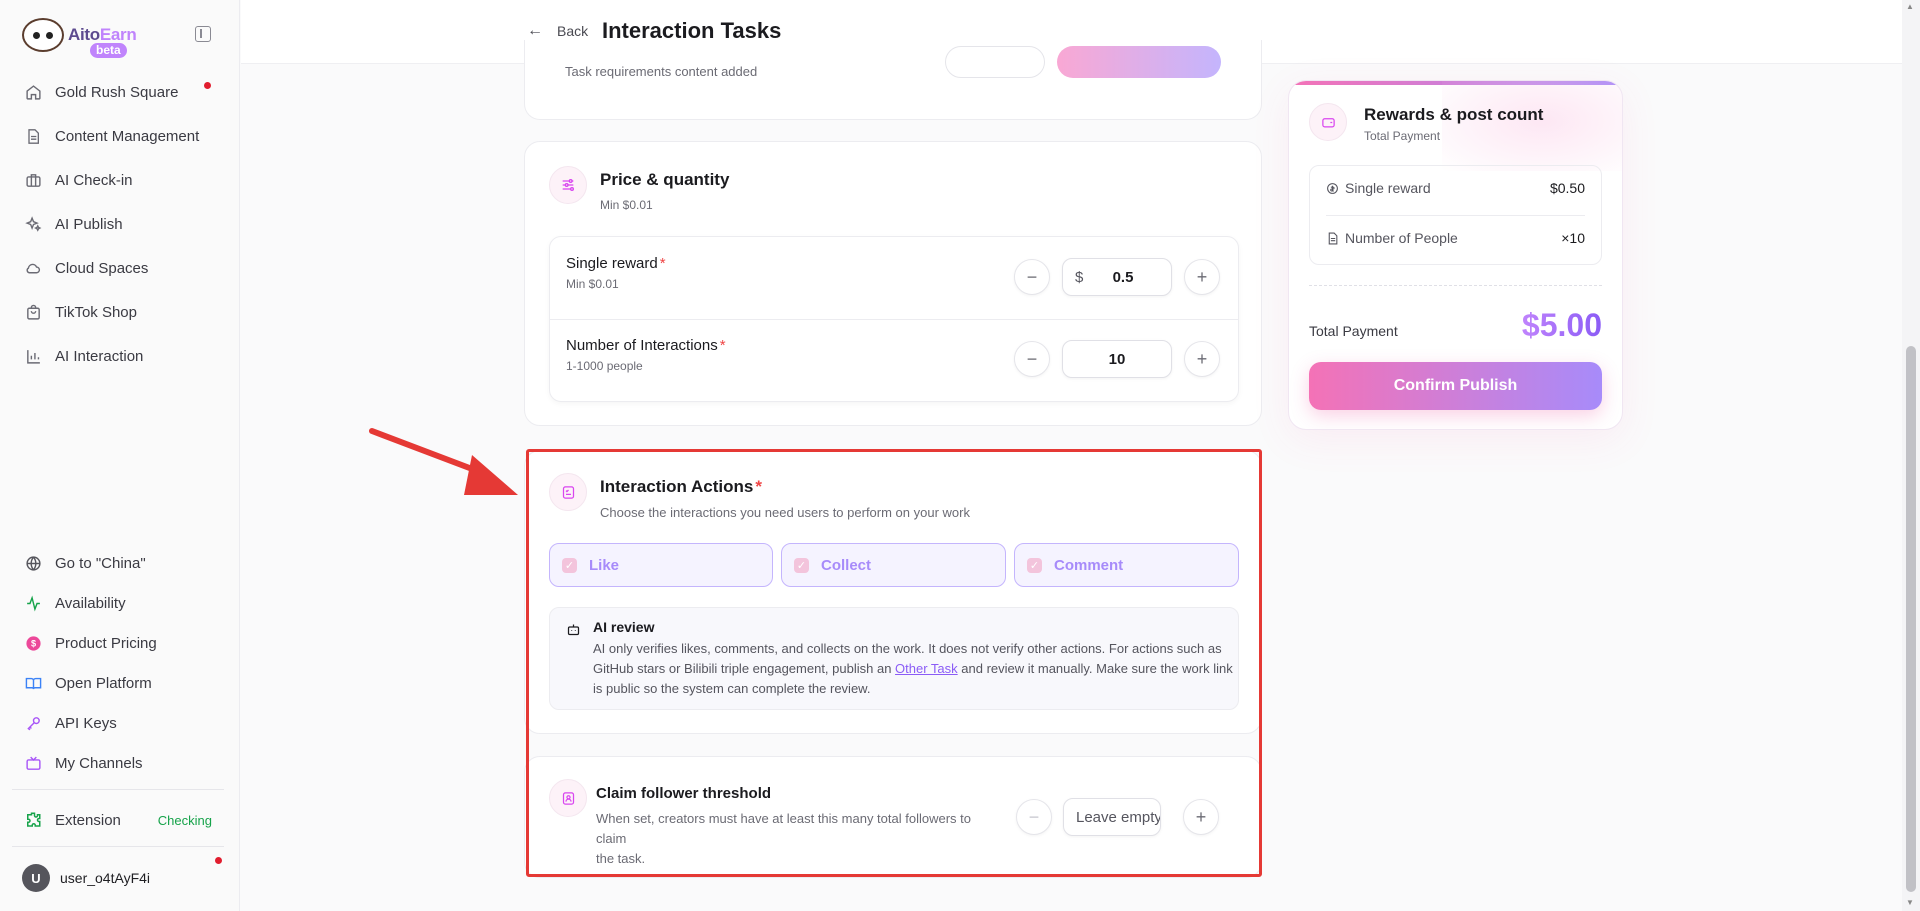 This screenshot has width=1920, height=911. I want to click on panel-title: Rewards & post count, so click(1454, 114).